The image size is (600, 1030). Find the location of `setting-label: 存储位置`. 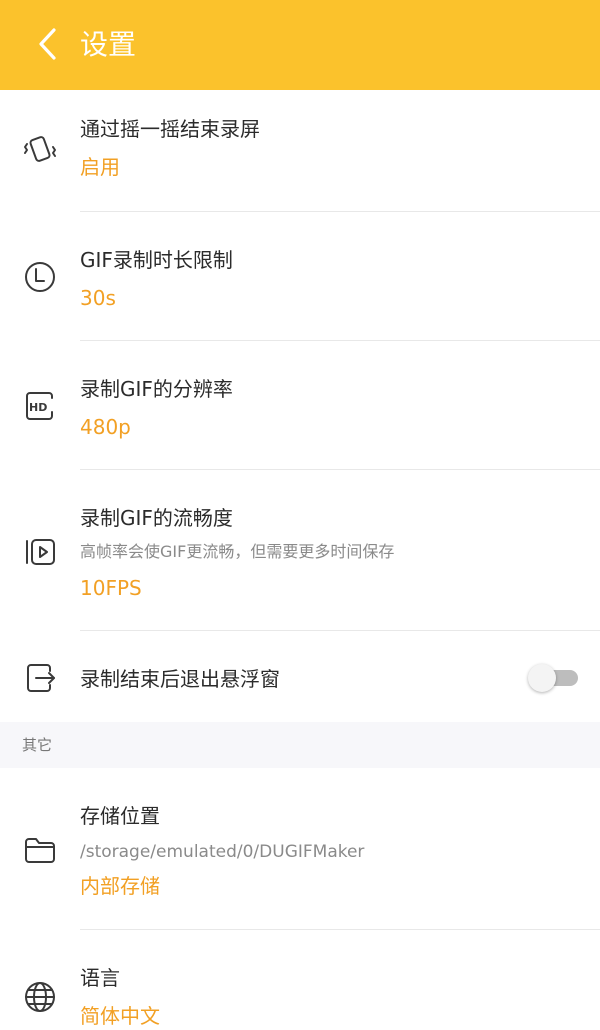

setting-label: 存储位置 is located at coordinates (120, 816).